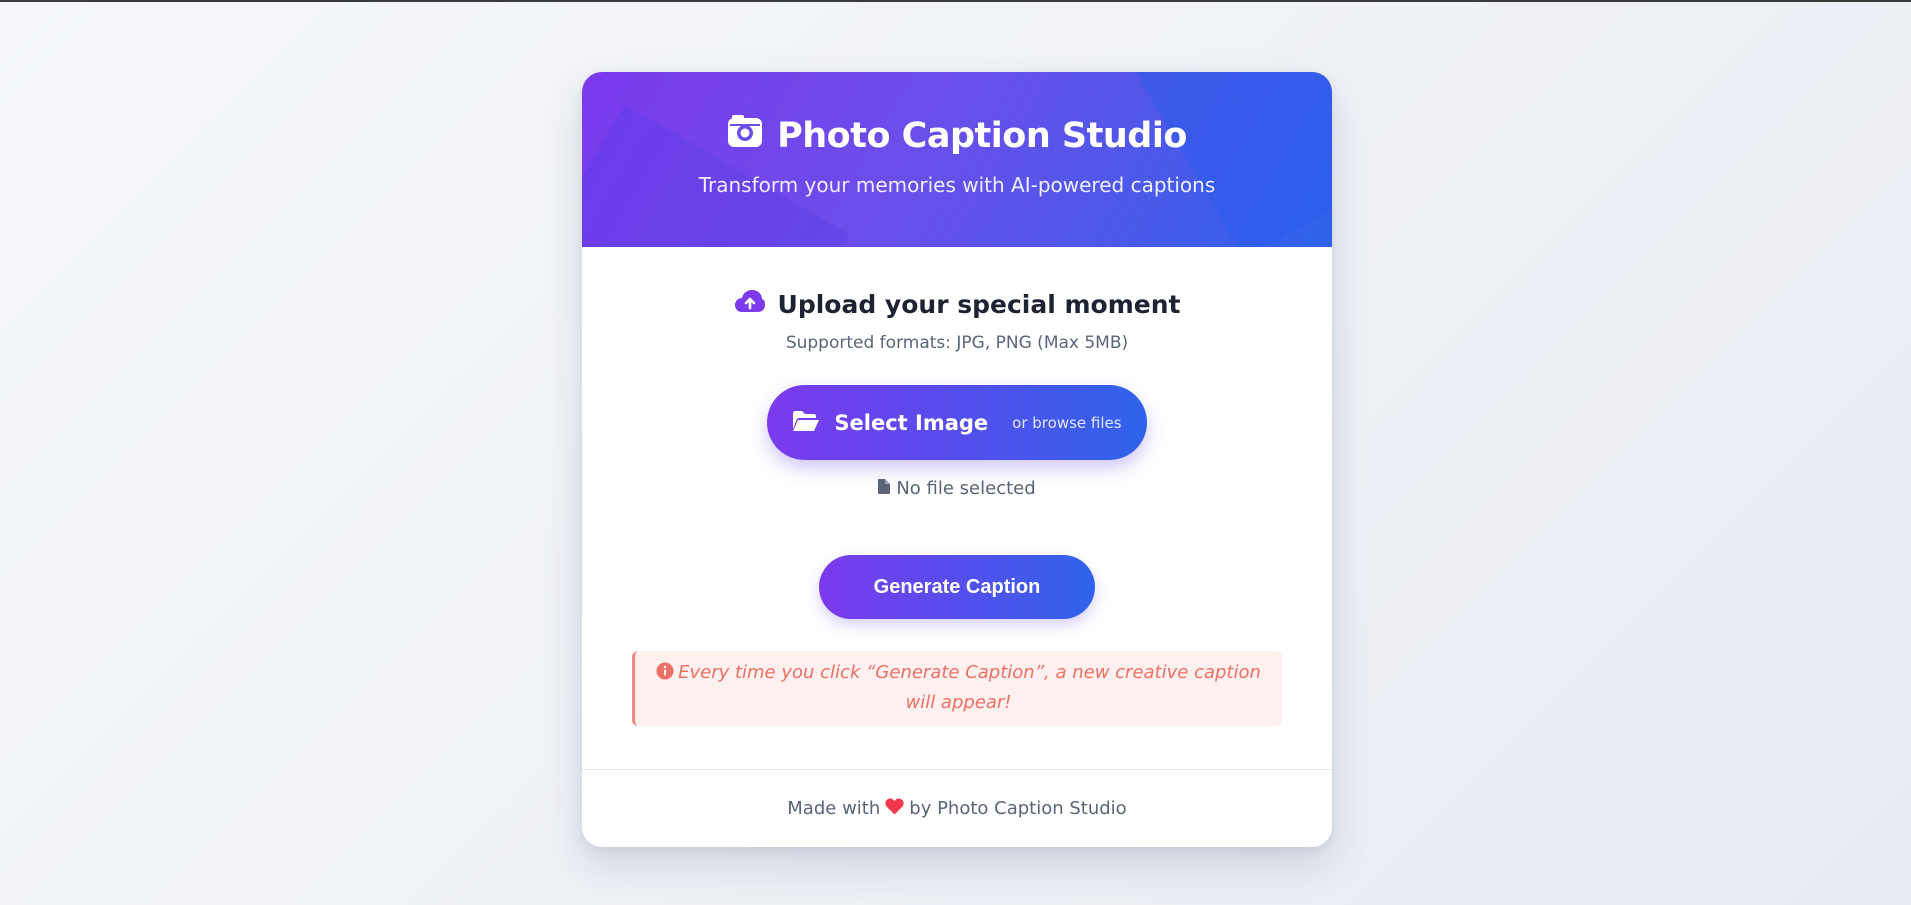 This screenshot has width=1911, height=905. I want to click on file-icon, so click(884, 488).